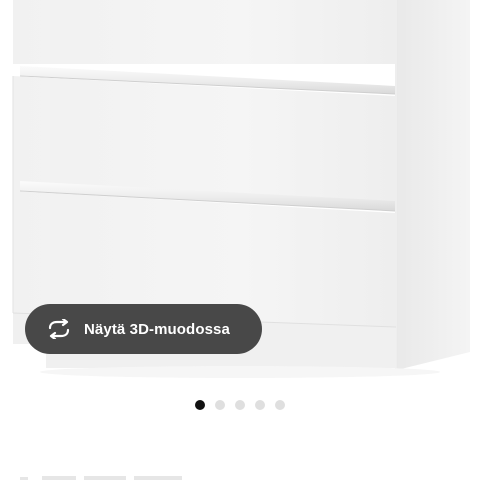 This screenshot has width=480, height=480. I want to click on view-3d-button-label: Näytä 3D-muodossa, so click(157, 329).